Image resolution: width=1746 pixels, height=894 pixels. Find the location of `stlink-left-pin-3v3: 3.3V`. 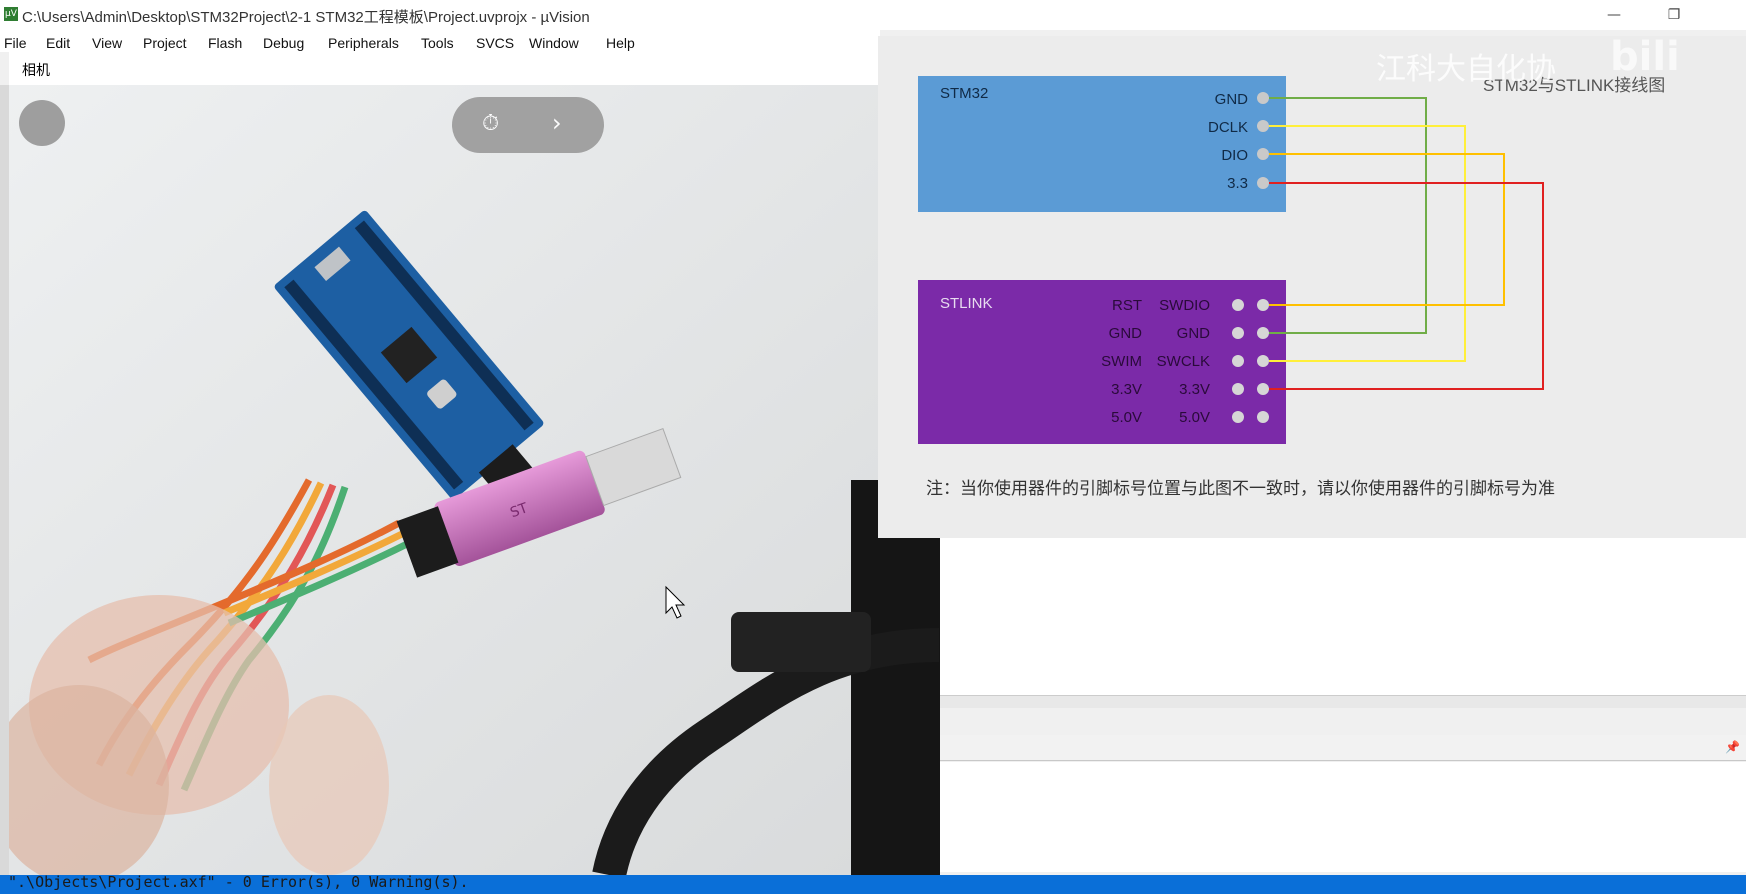

stlink-left-pin-3v3: 3.3V is located at coordinates (1126, 389).